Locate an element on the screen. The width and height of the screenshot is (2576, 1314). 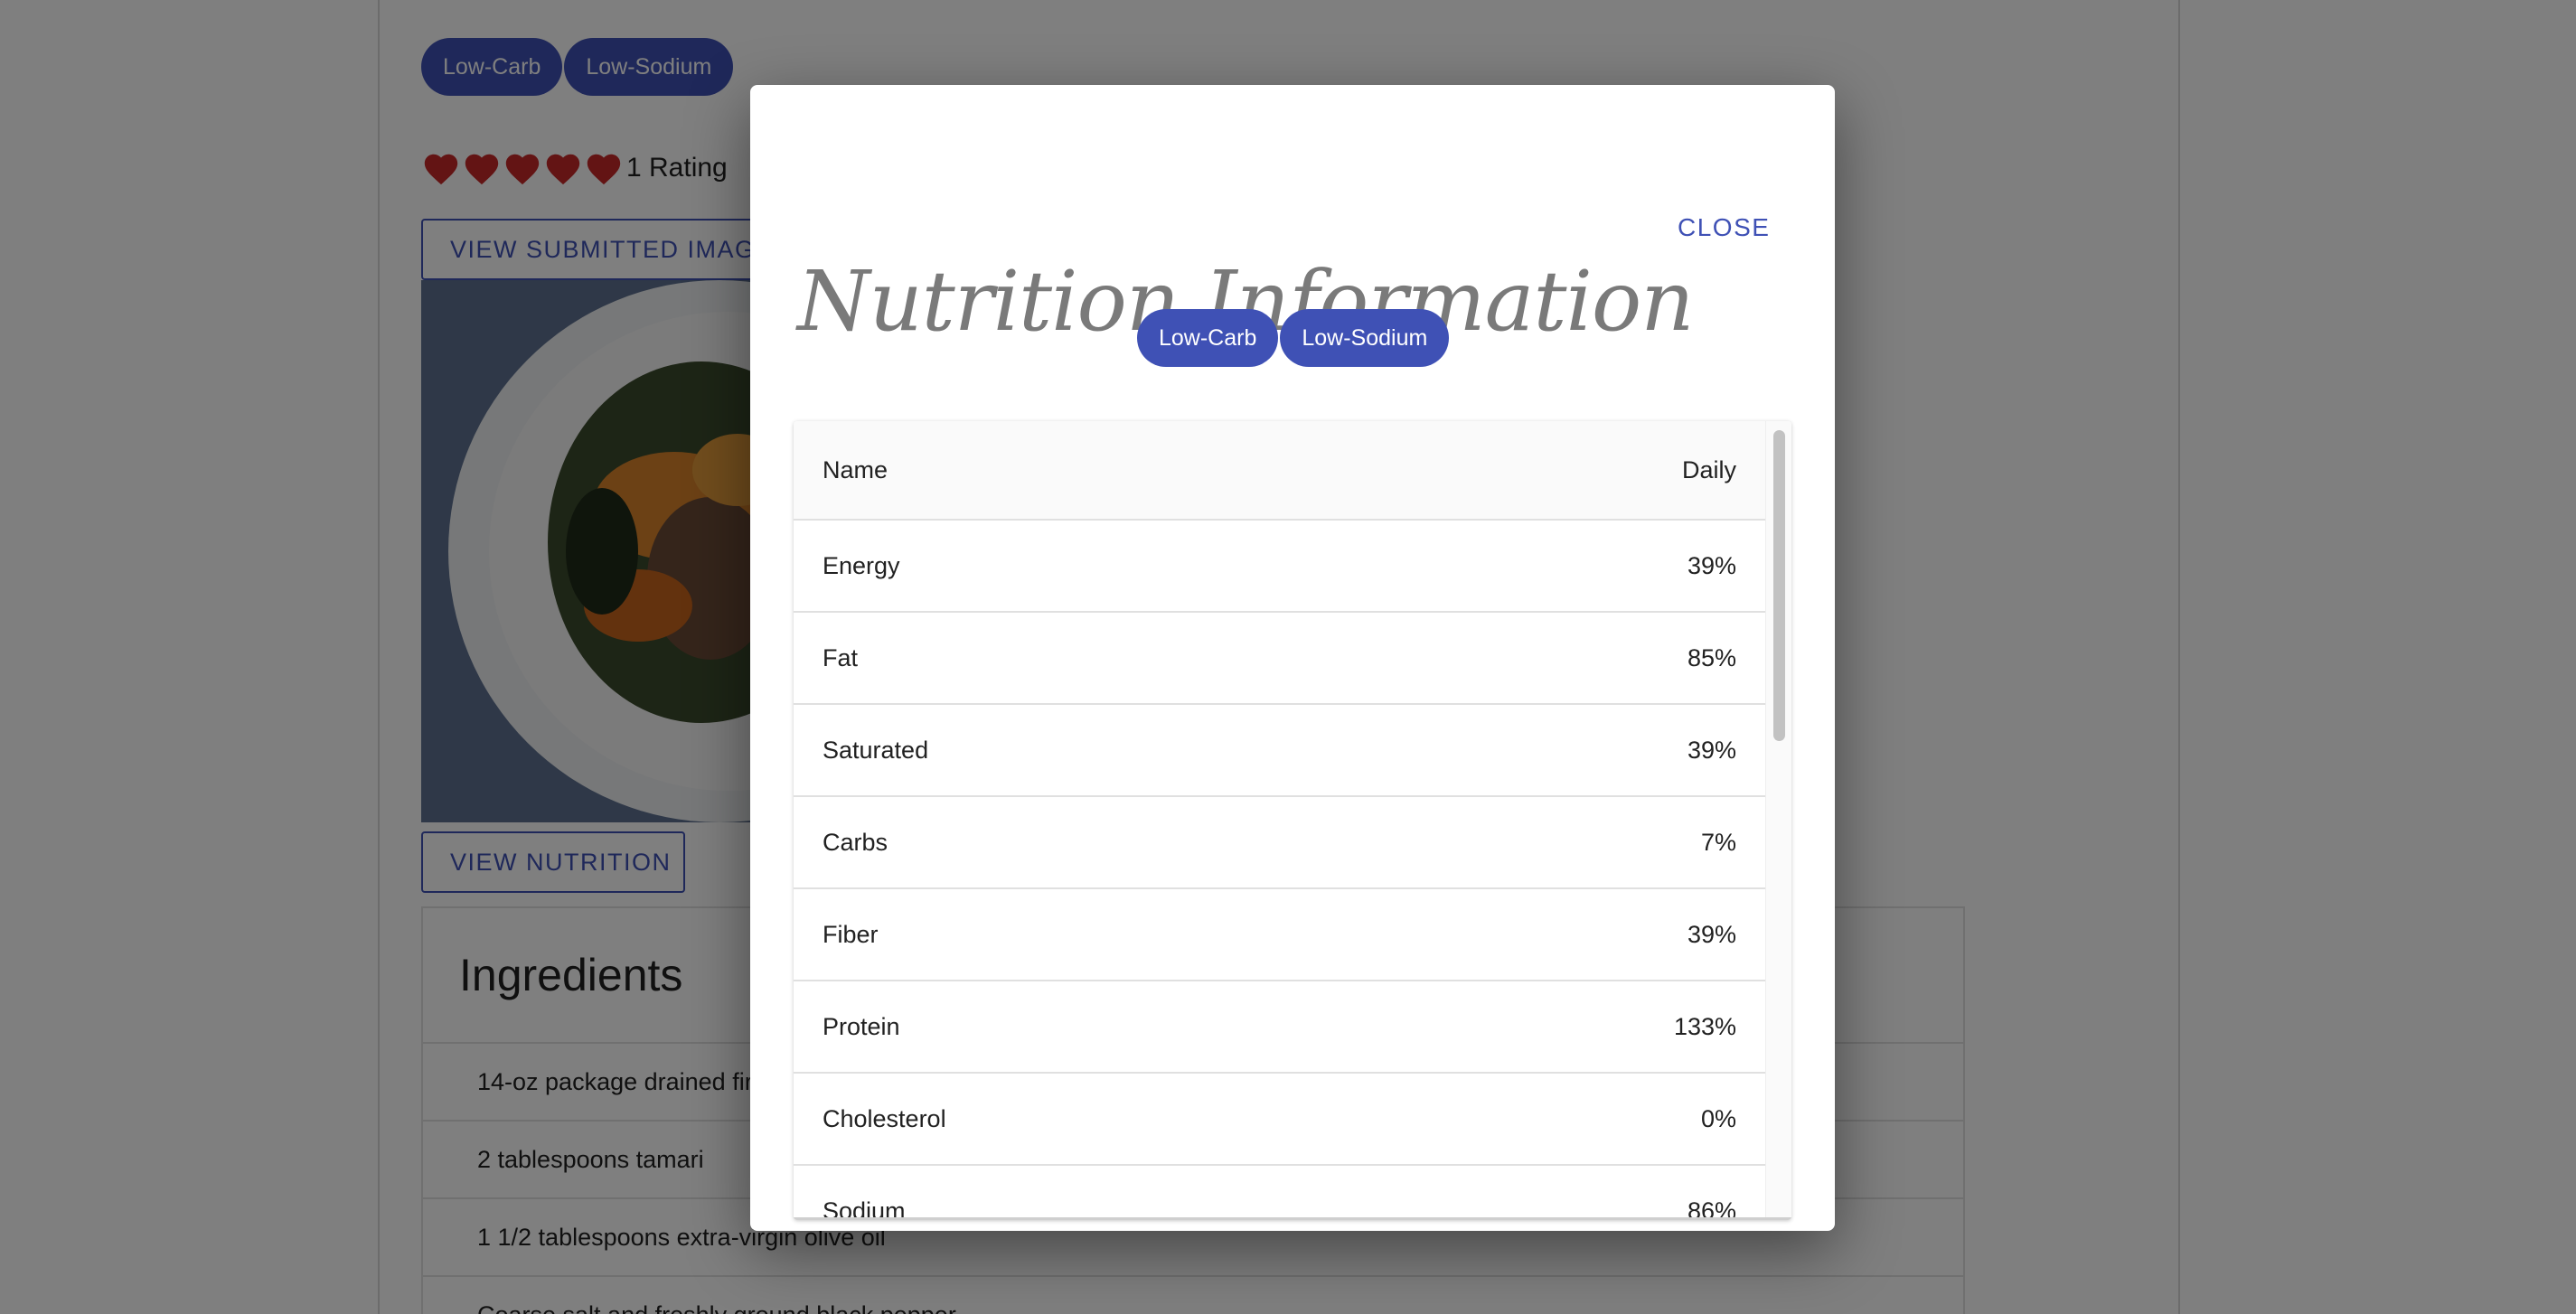
nutrient-name: Carbs is located at coordinates (856, 842).